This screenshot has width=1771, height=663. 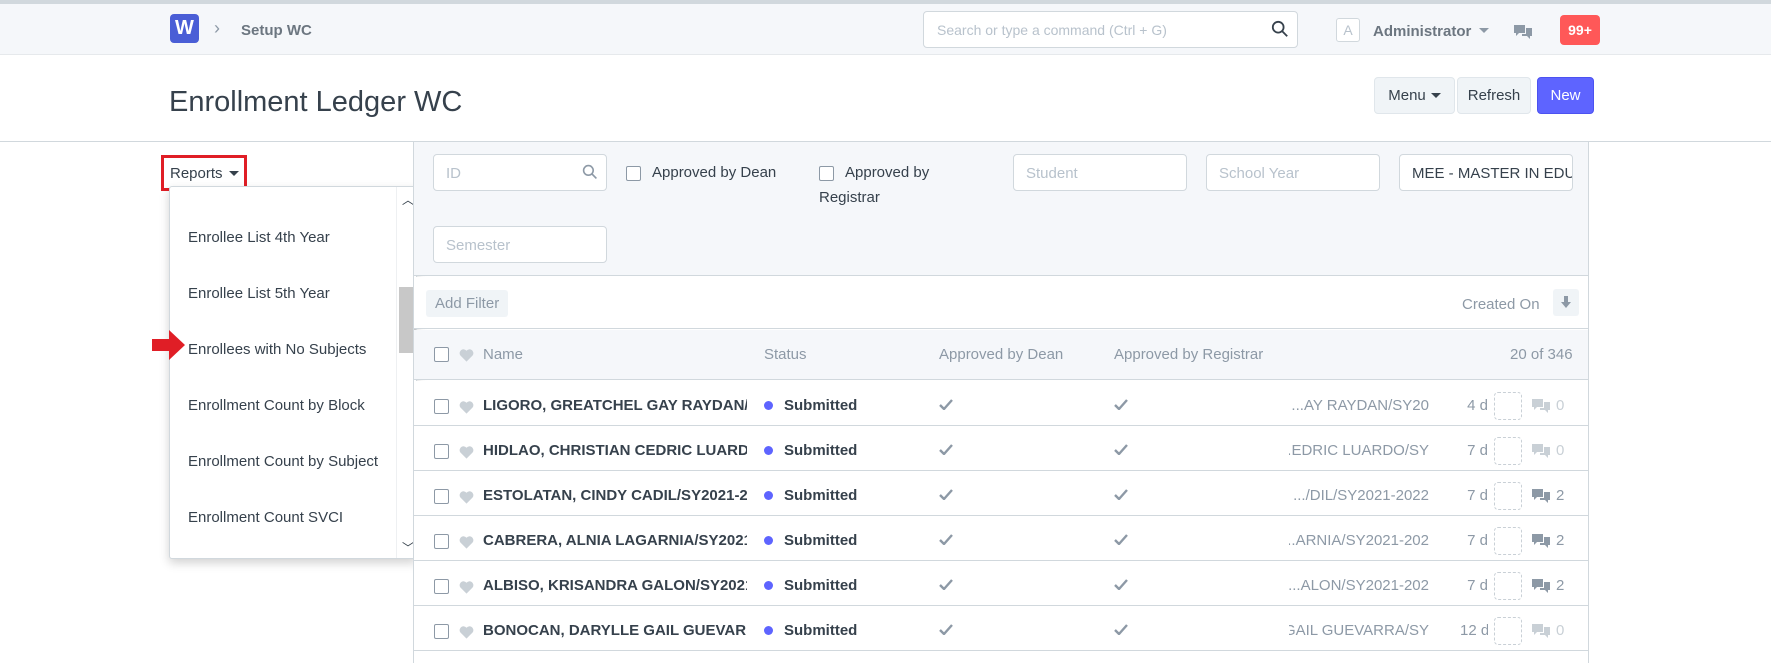 What do you see at coordinates (276, 30) in the screenshot?
I see `breadcrumb: Setup WC` at bounding box center [276, 30].